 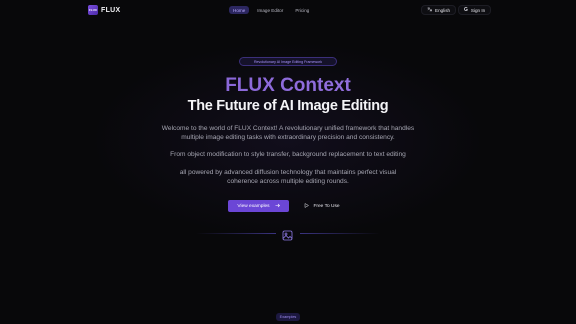 What do you see at coordinates (239, 10) in the screenshot?
I see `nav-item-home: Home` at bounding box center [239, 10].